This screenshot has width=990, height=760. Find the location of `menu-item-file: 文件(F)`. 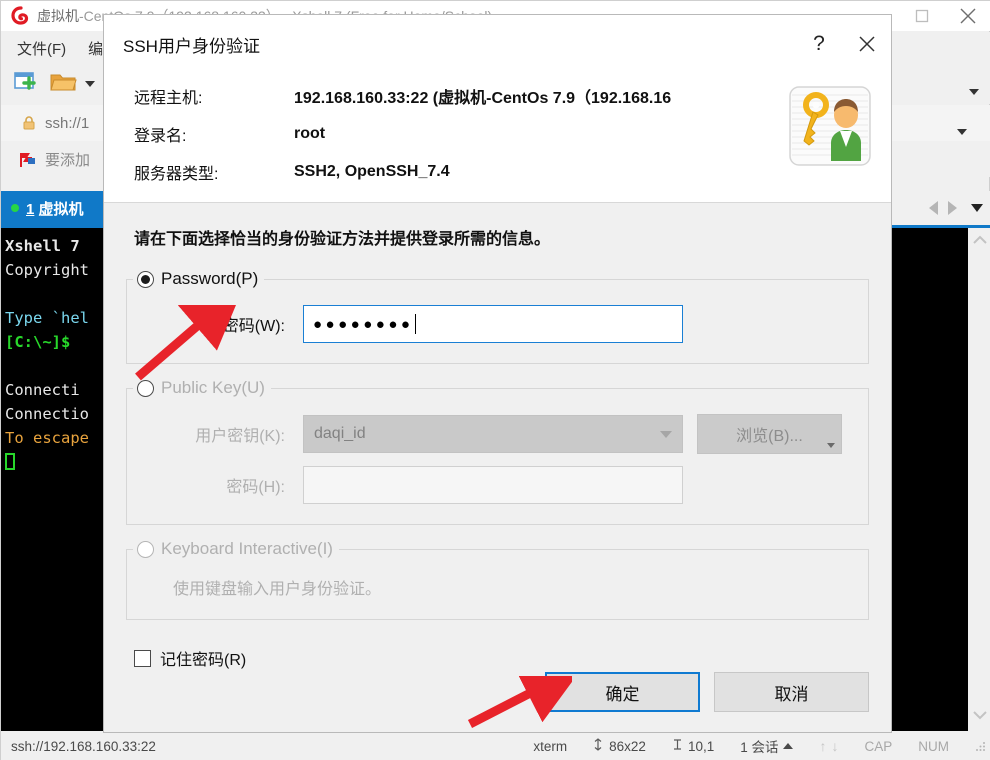

menu-item-file: 文件(F) is located at coordinates (41, 48).